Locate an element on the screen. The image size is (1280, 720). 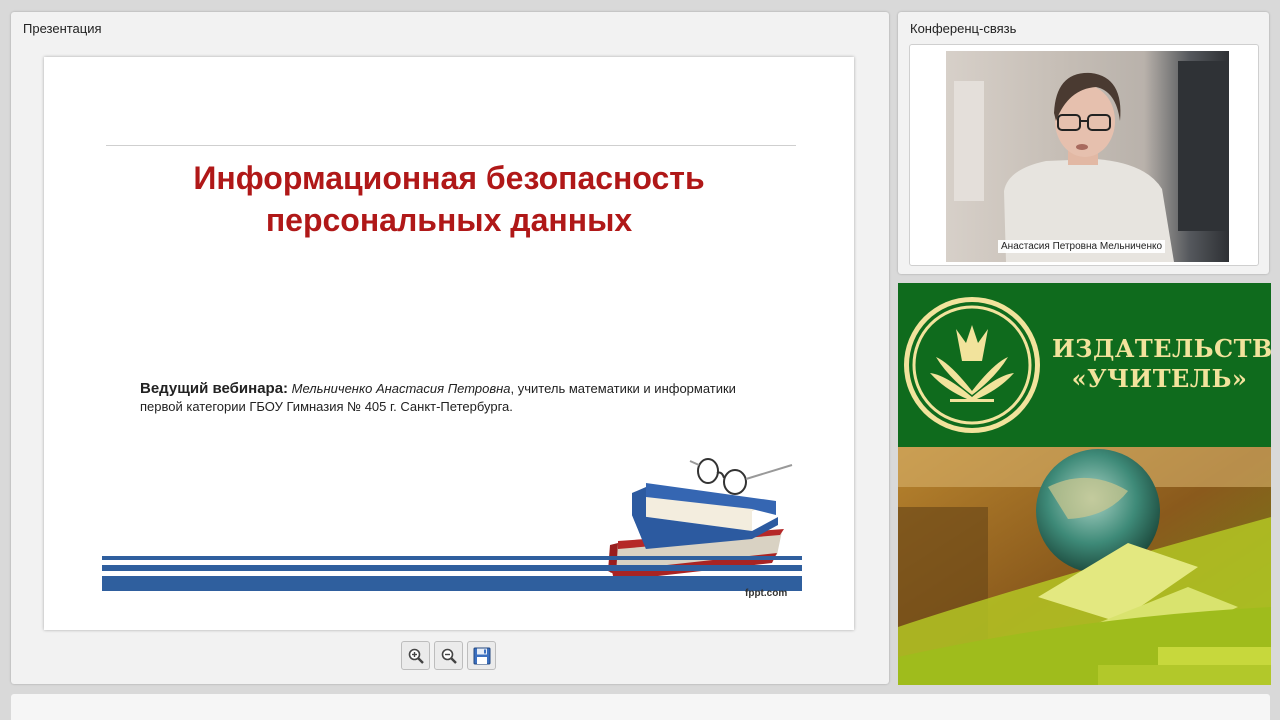
participant-name-tag: Анастасия Петровна Мельниченко is located at coordinates (1082, 246).